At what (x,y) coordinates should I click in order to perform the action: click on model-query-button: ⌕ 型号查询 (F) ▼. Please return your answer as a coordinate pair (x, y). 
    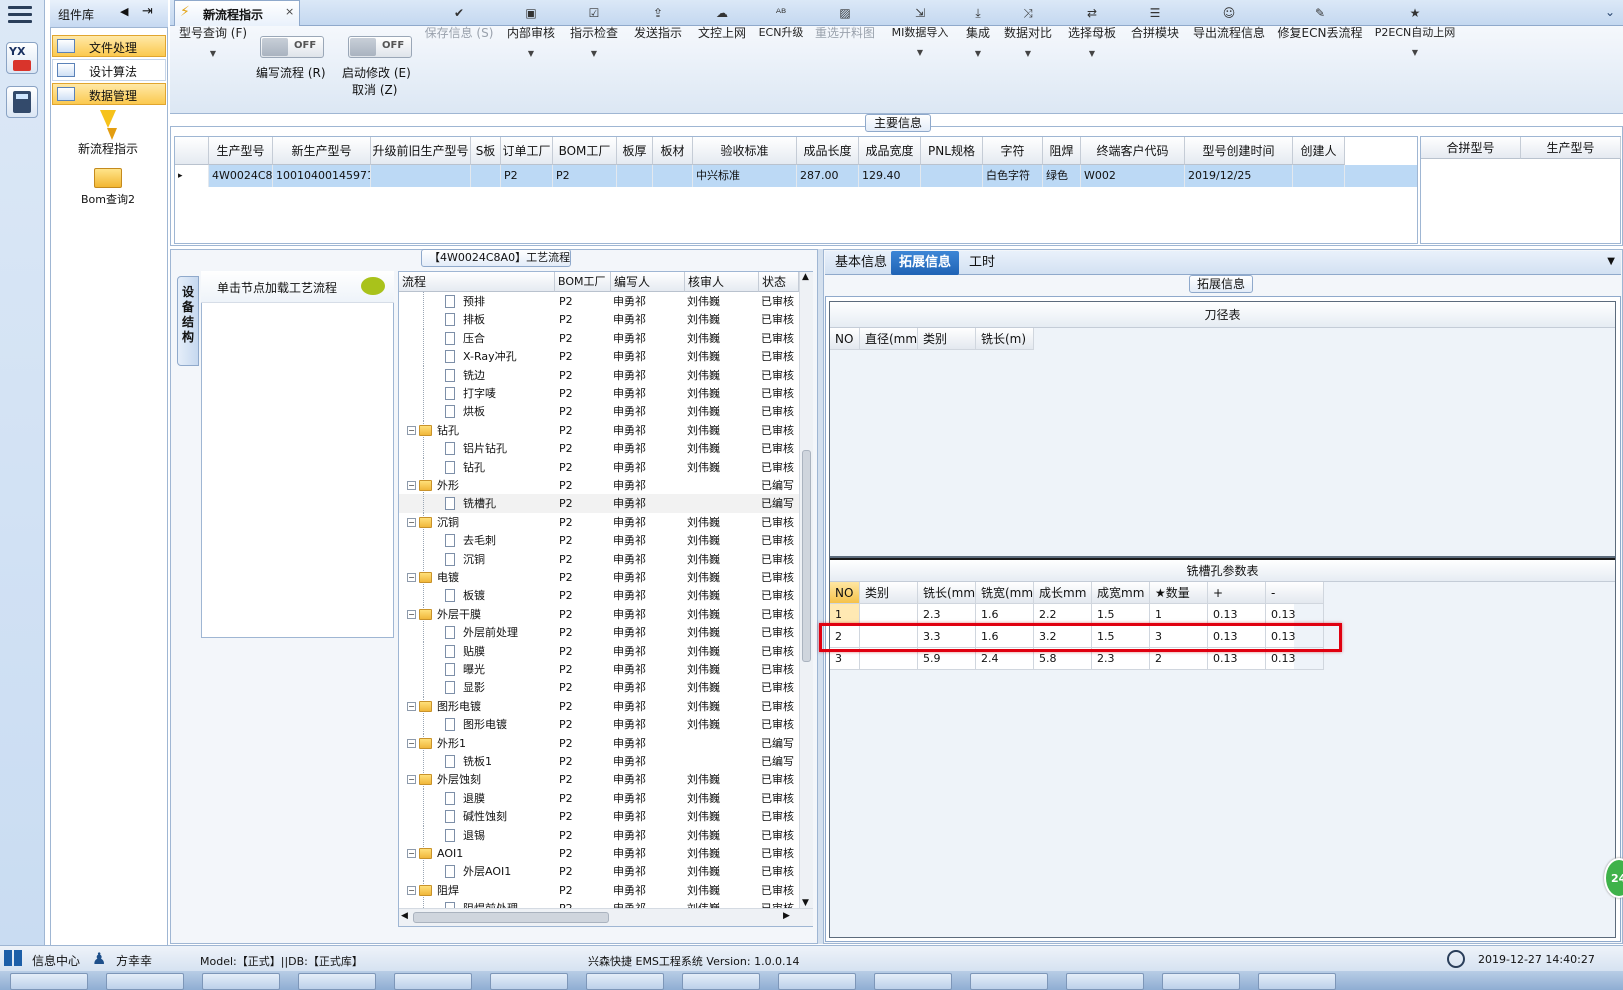
    Looking at the image, I should click on (213, 46).